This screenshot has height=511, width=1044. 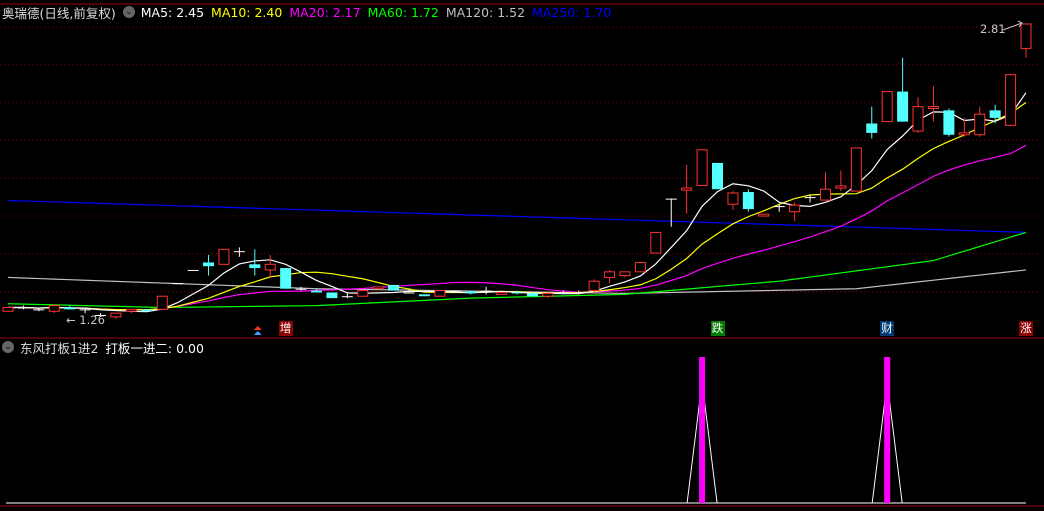 What do you see at coordinates (517, 282) in the screenshot?
I see `ma120-line` at bounding box center [517, 282].